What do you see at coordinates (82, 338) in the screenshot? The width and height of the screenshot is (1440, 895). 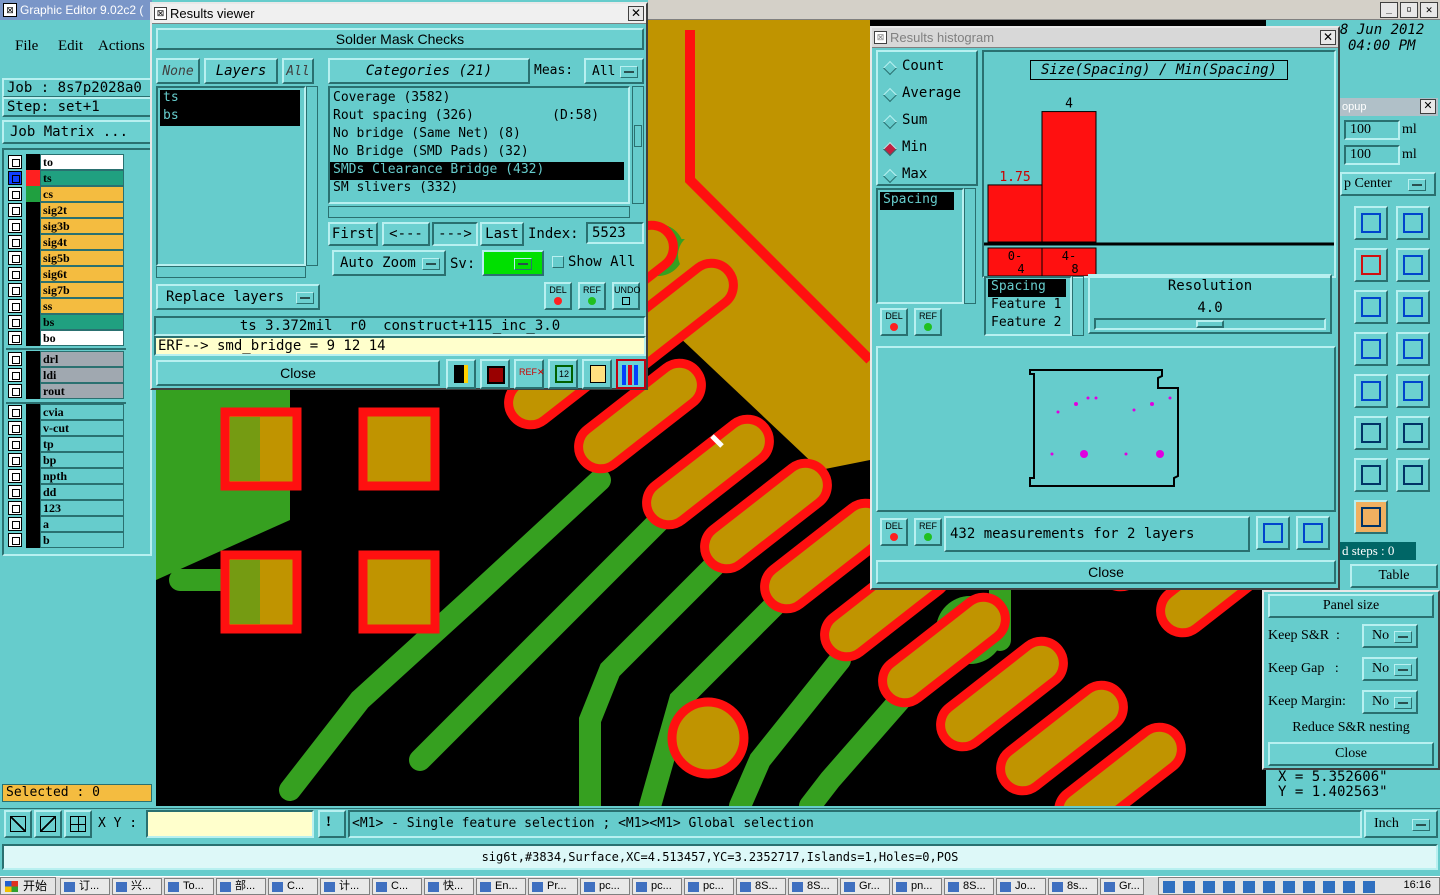 I see `layer-name: bo` at bounding box center [82, 338].